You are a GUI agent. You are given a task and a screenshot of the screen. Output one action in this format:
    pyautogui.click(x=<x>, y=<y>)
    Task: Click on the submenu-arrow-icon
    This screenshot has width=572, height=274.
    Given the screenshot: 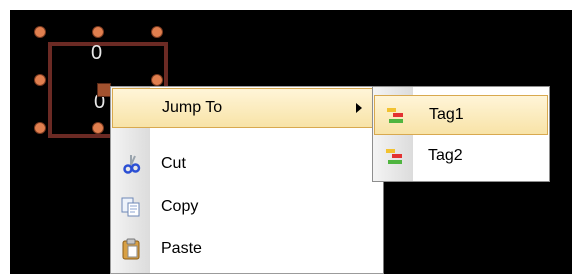 What is the action you would take?
    pyautogui.click(x=359, y=108)
    